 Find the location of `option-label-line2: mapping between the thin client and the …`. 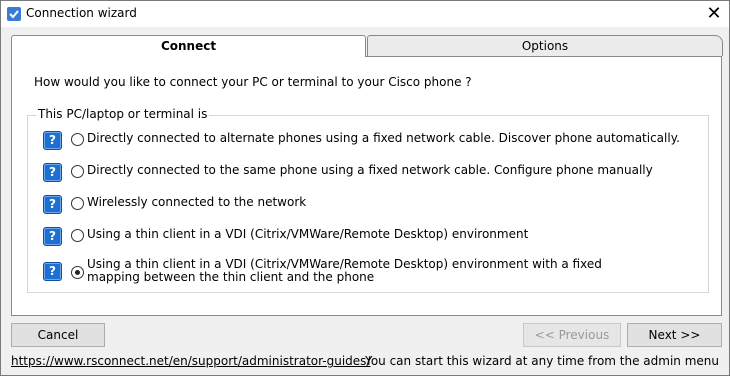

option-label-line2: mapping between the thin client and the … is located at coordinates (230, 277).